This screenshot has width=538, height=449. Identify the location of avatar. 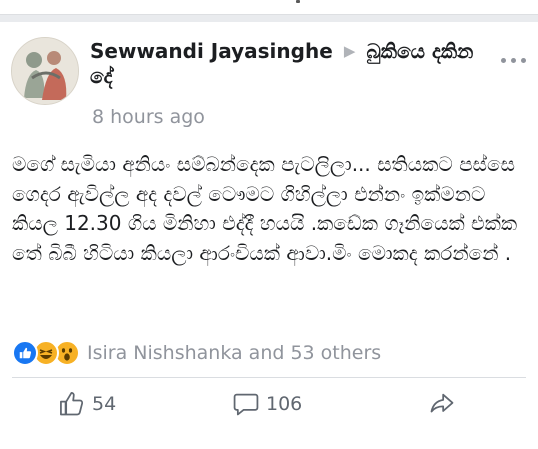
(45, 71).